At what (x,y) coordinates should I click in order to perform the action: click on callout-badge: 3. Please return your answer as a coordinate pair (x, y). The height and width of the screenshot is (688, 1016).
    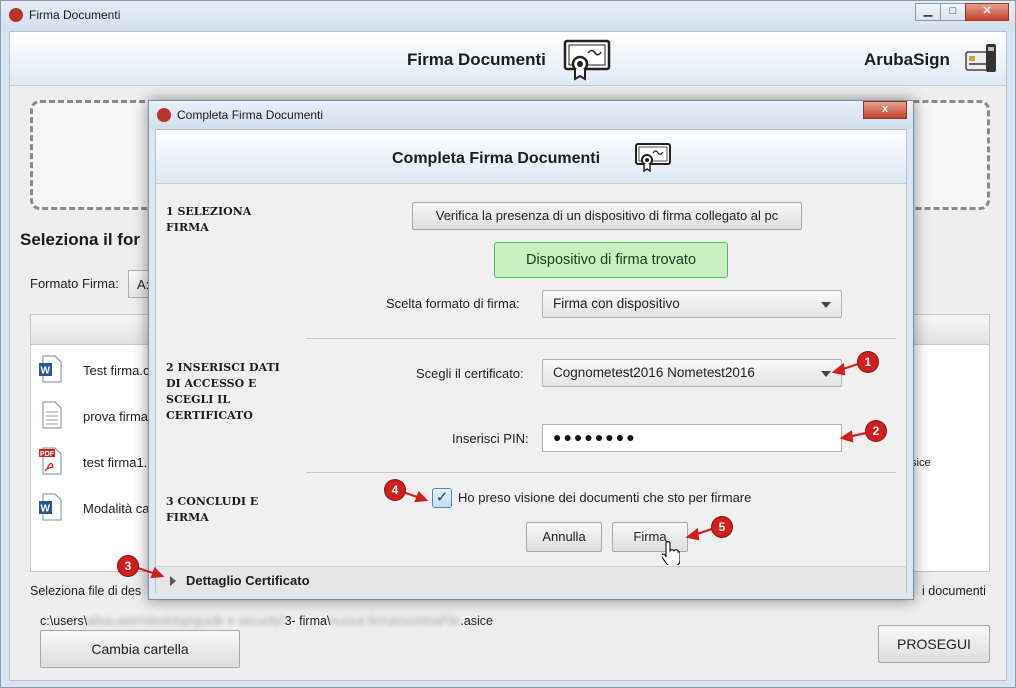
    Looking at the image, I should click on (128, 566).